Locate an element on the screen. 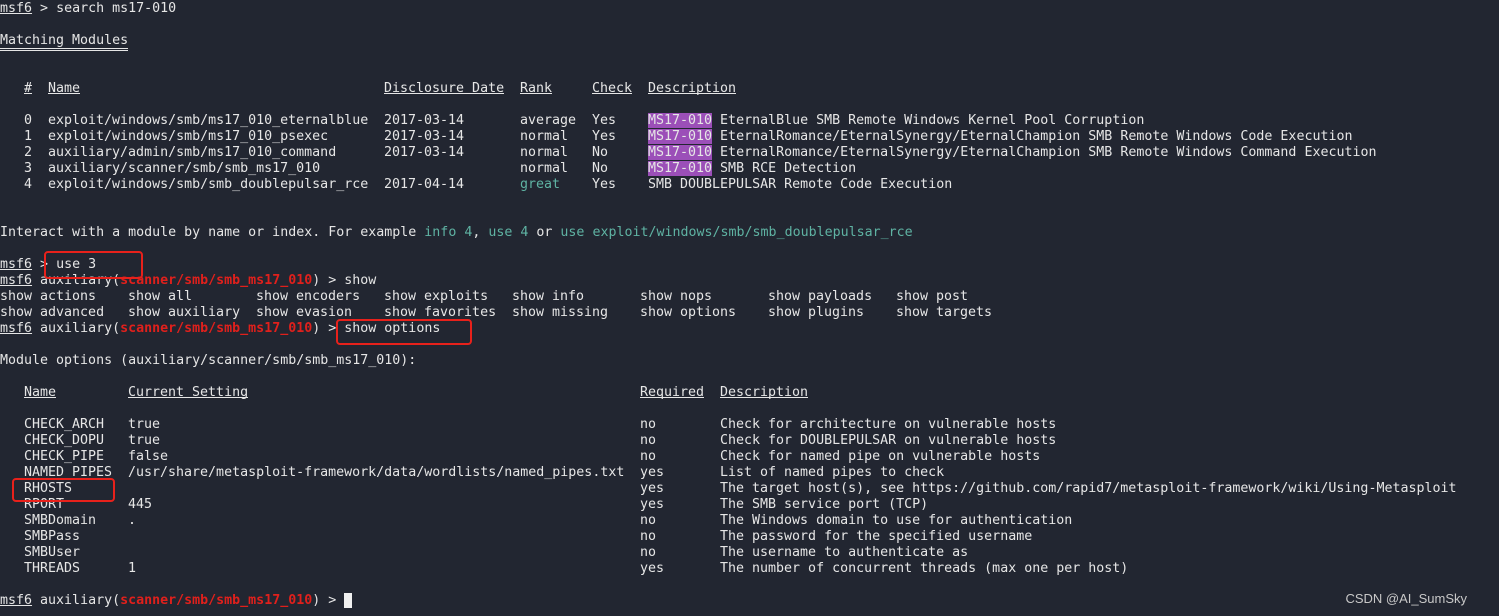  show-completion: show plugins is located at coordinates (816, 312).